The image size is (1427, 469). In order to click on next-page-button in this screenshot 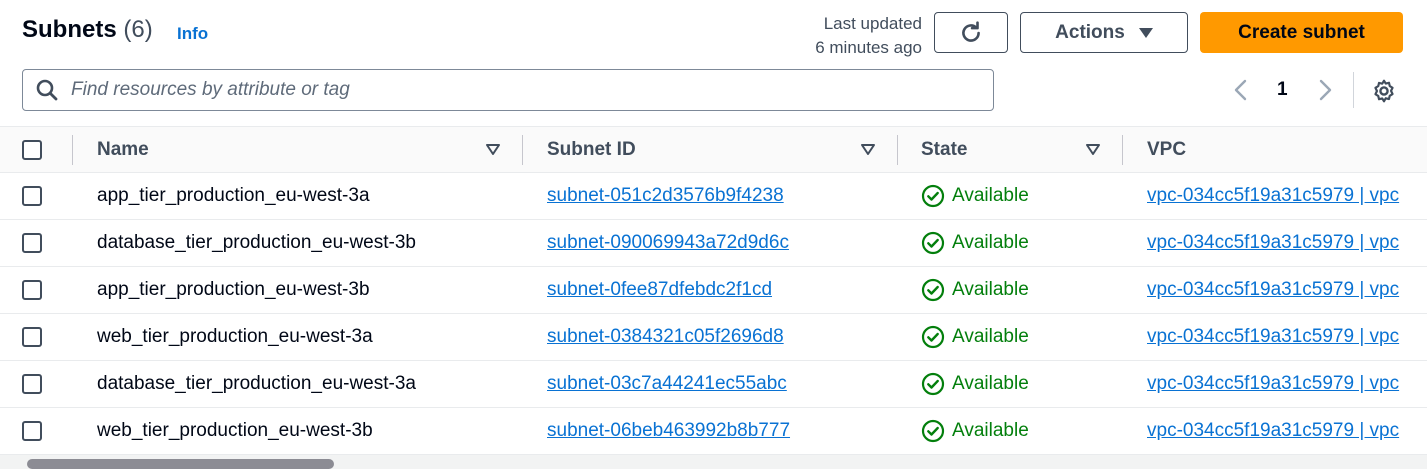, I will do `click(1325, 92)`.